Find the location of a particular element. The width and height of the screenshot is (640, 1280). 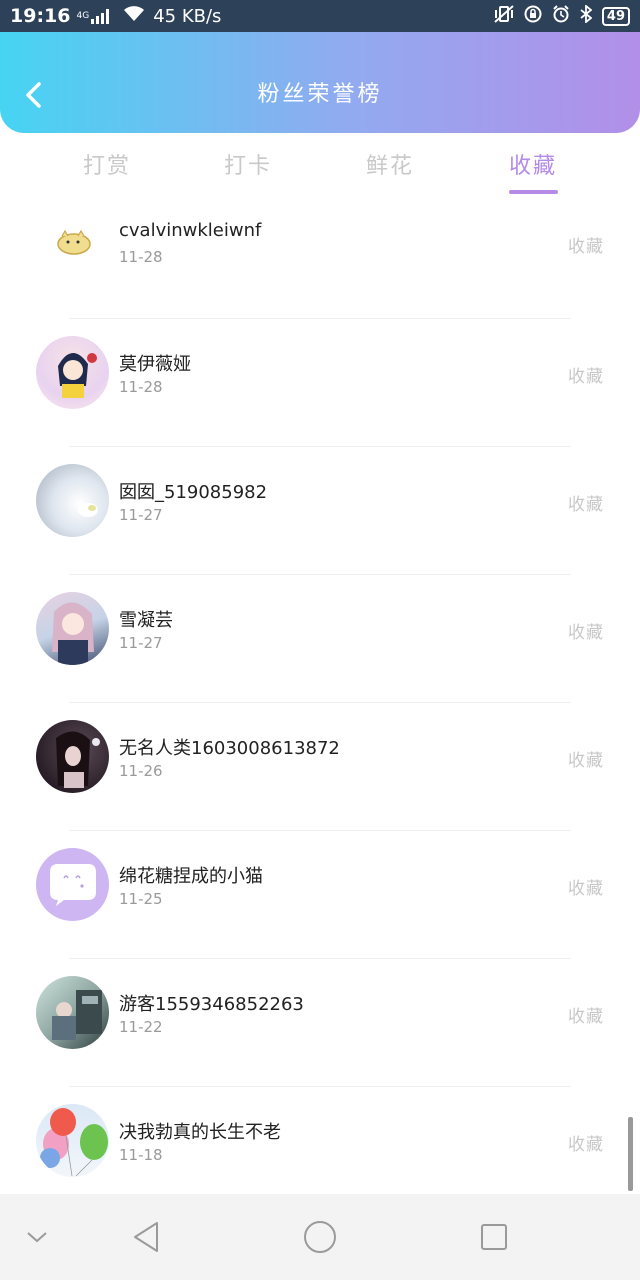

wifi-icon is located at coordinates (134, 16).